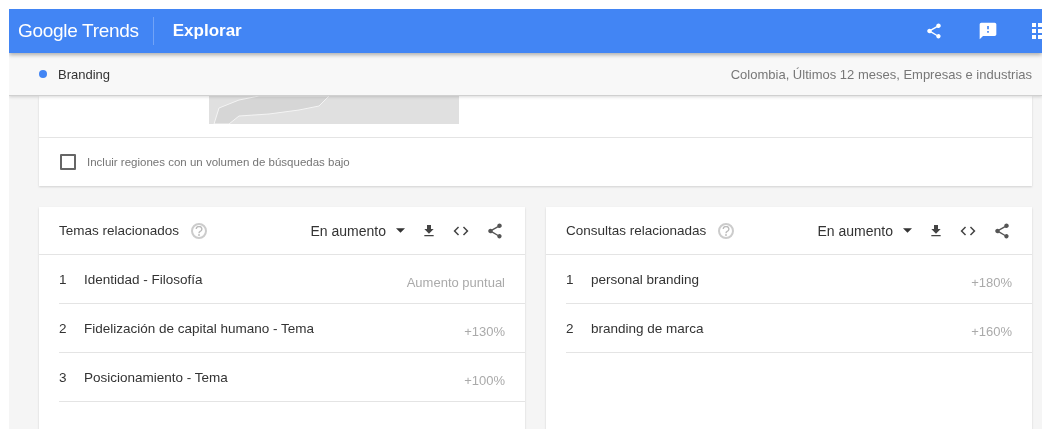  What do you see at coordinates (455, 281) in the screenshot?
I see `trend-value: Aumento puntual` at bounding box center [455, 281].